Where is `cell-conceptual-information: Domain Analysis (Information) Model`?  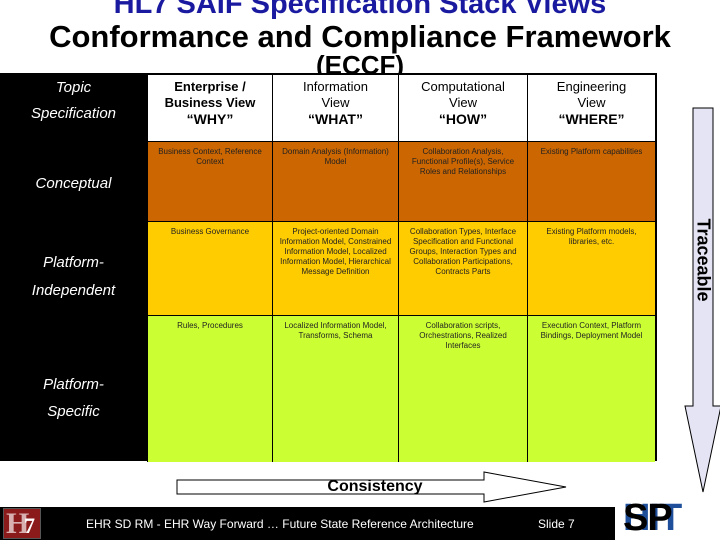
cell-conceptual-information: Domain Analysis (Information) Model is located at coordinates (335, 182).